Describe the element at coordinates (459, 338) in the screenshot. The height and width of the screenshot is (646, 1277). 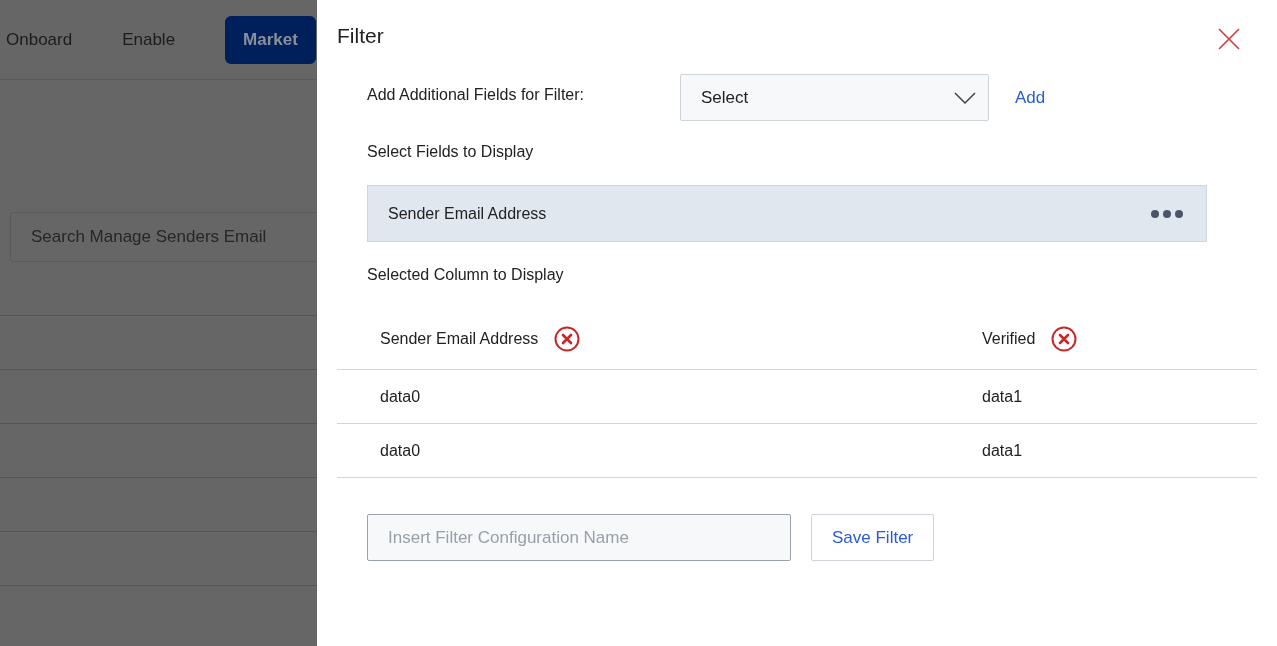
I see `column-header: Sender Email Address` at that location.